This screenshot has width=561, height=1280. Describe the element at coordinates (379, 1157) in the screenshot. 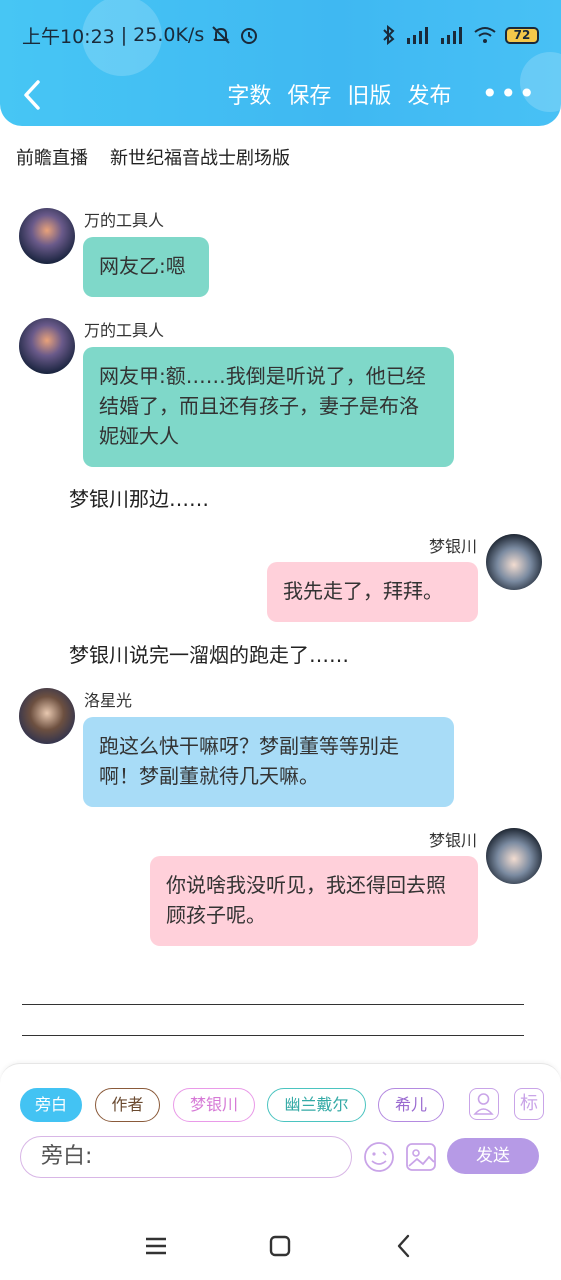

I see `emoji-icon` at that location.